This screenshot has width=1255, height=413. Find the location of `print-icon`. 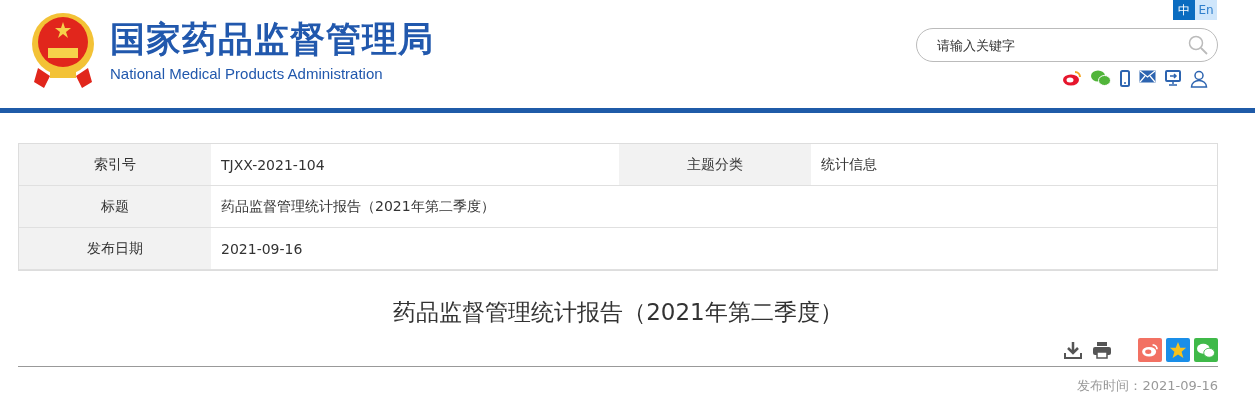

print-icon is located at coordinates (1102, 350).